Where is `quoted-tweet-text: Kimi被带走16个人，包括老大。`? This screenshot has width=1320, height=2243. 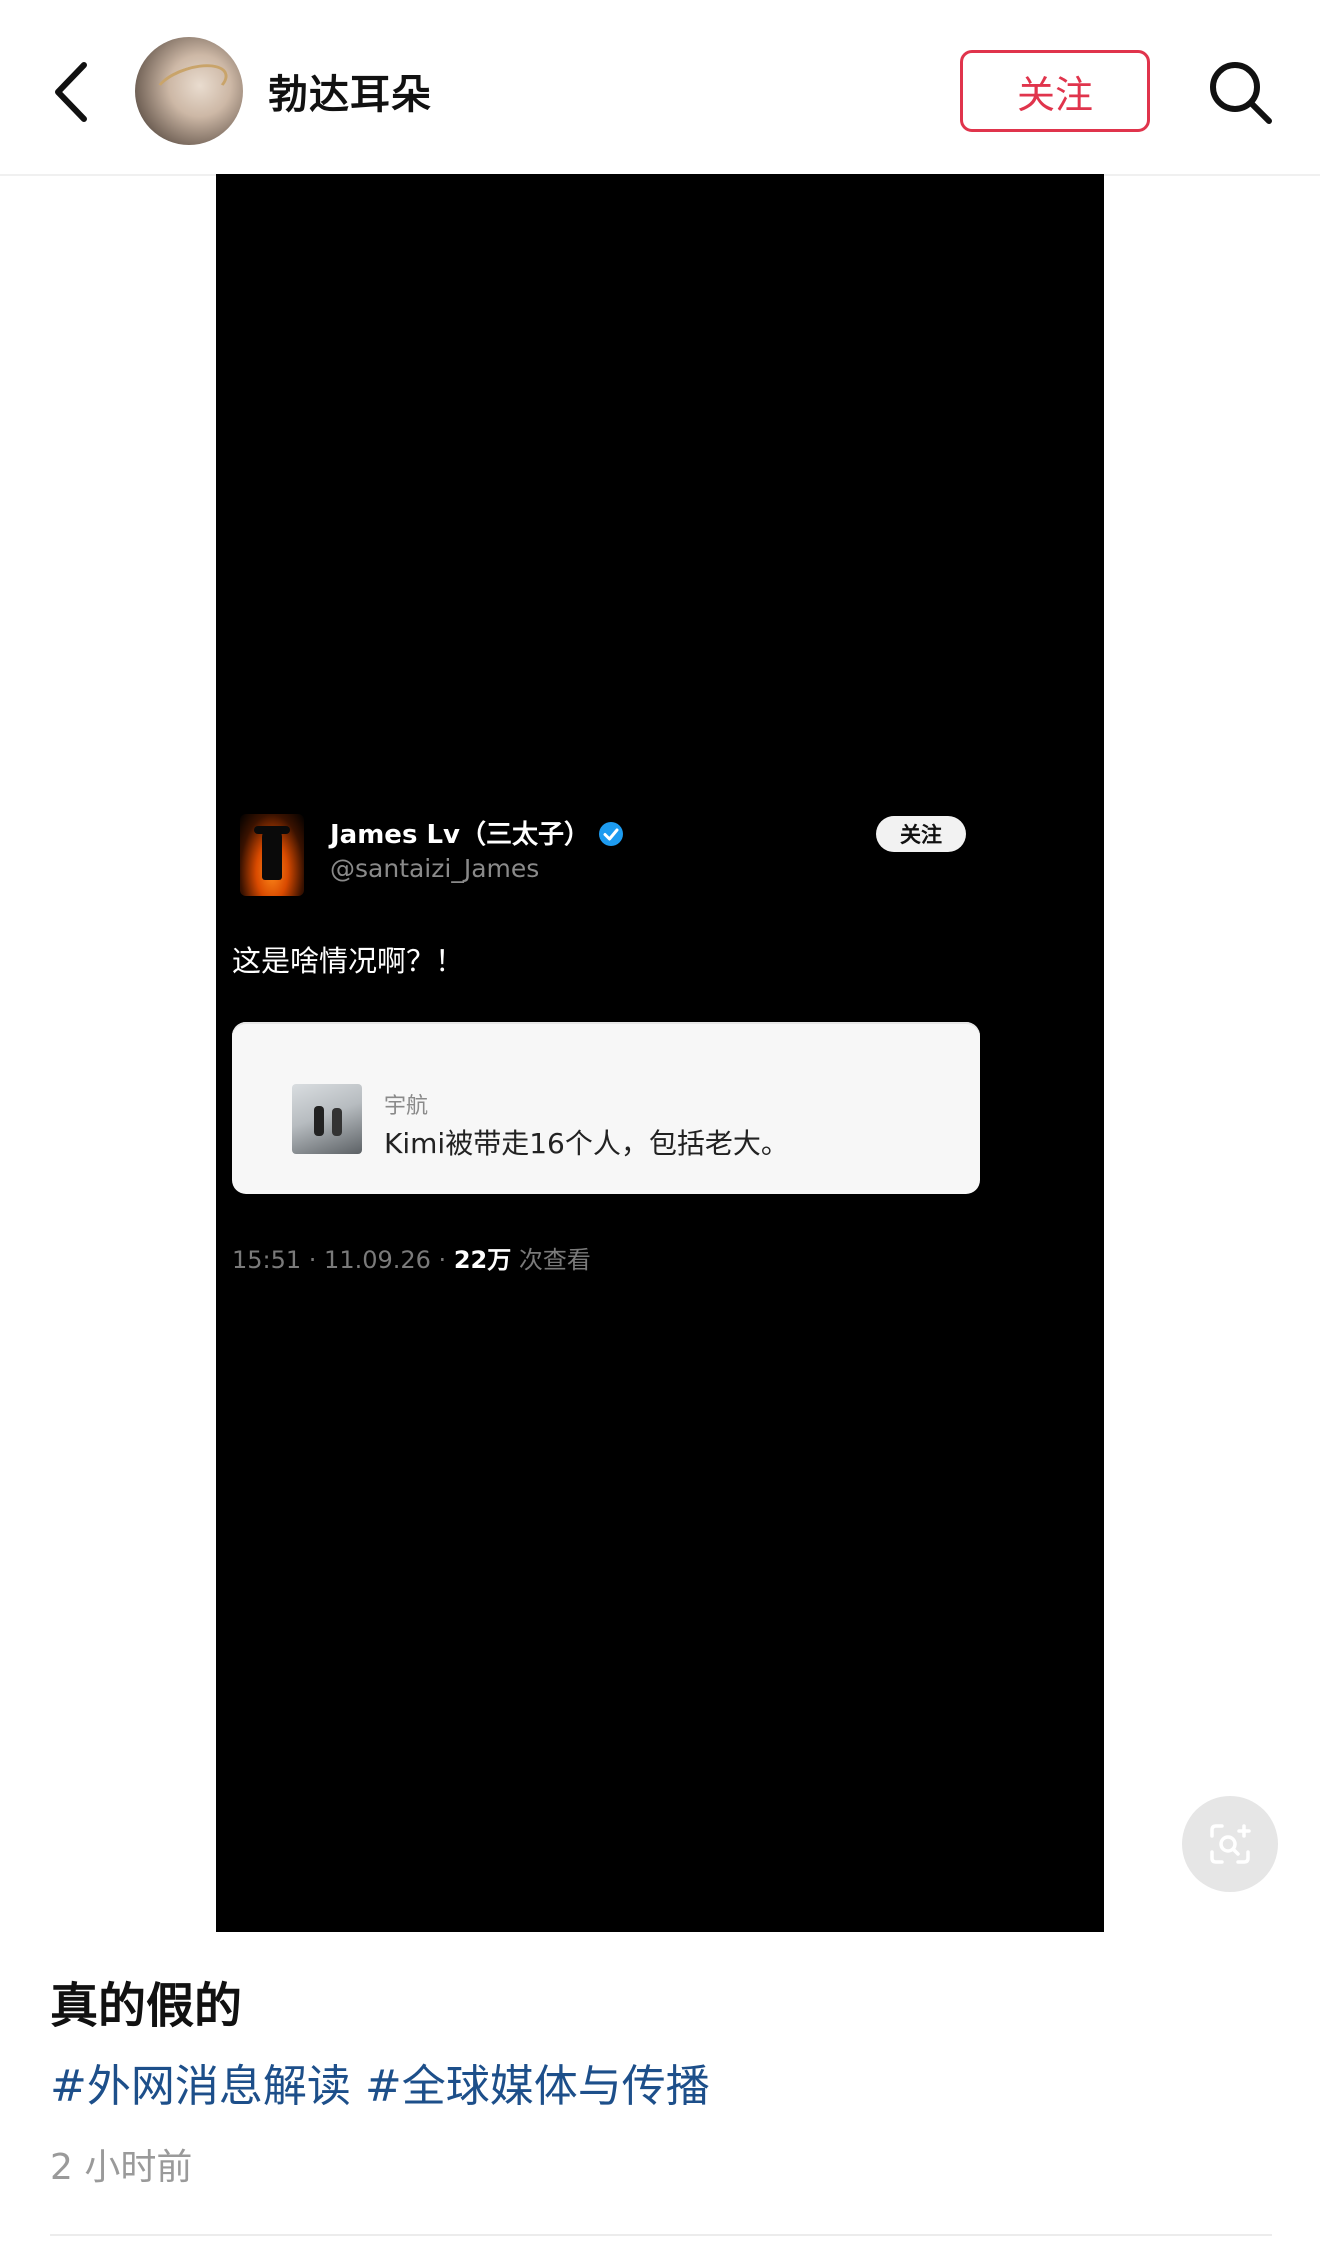
quoted-tweet-text: Kimi被带走16个人，包括老大。 is located at coordinates (586, 1143).